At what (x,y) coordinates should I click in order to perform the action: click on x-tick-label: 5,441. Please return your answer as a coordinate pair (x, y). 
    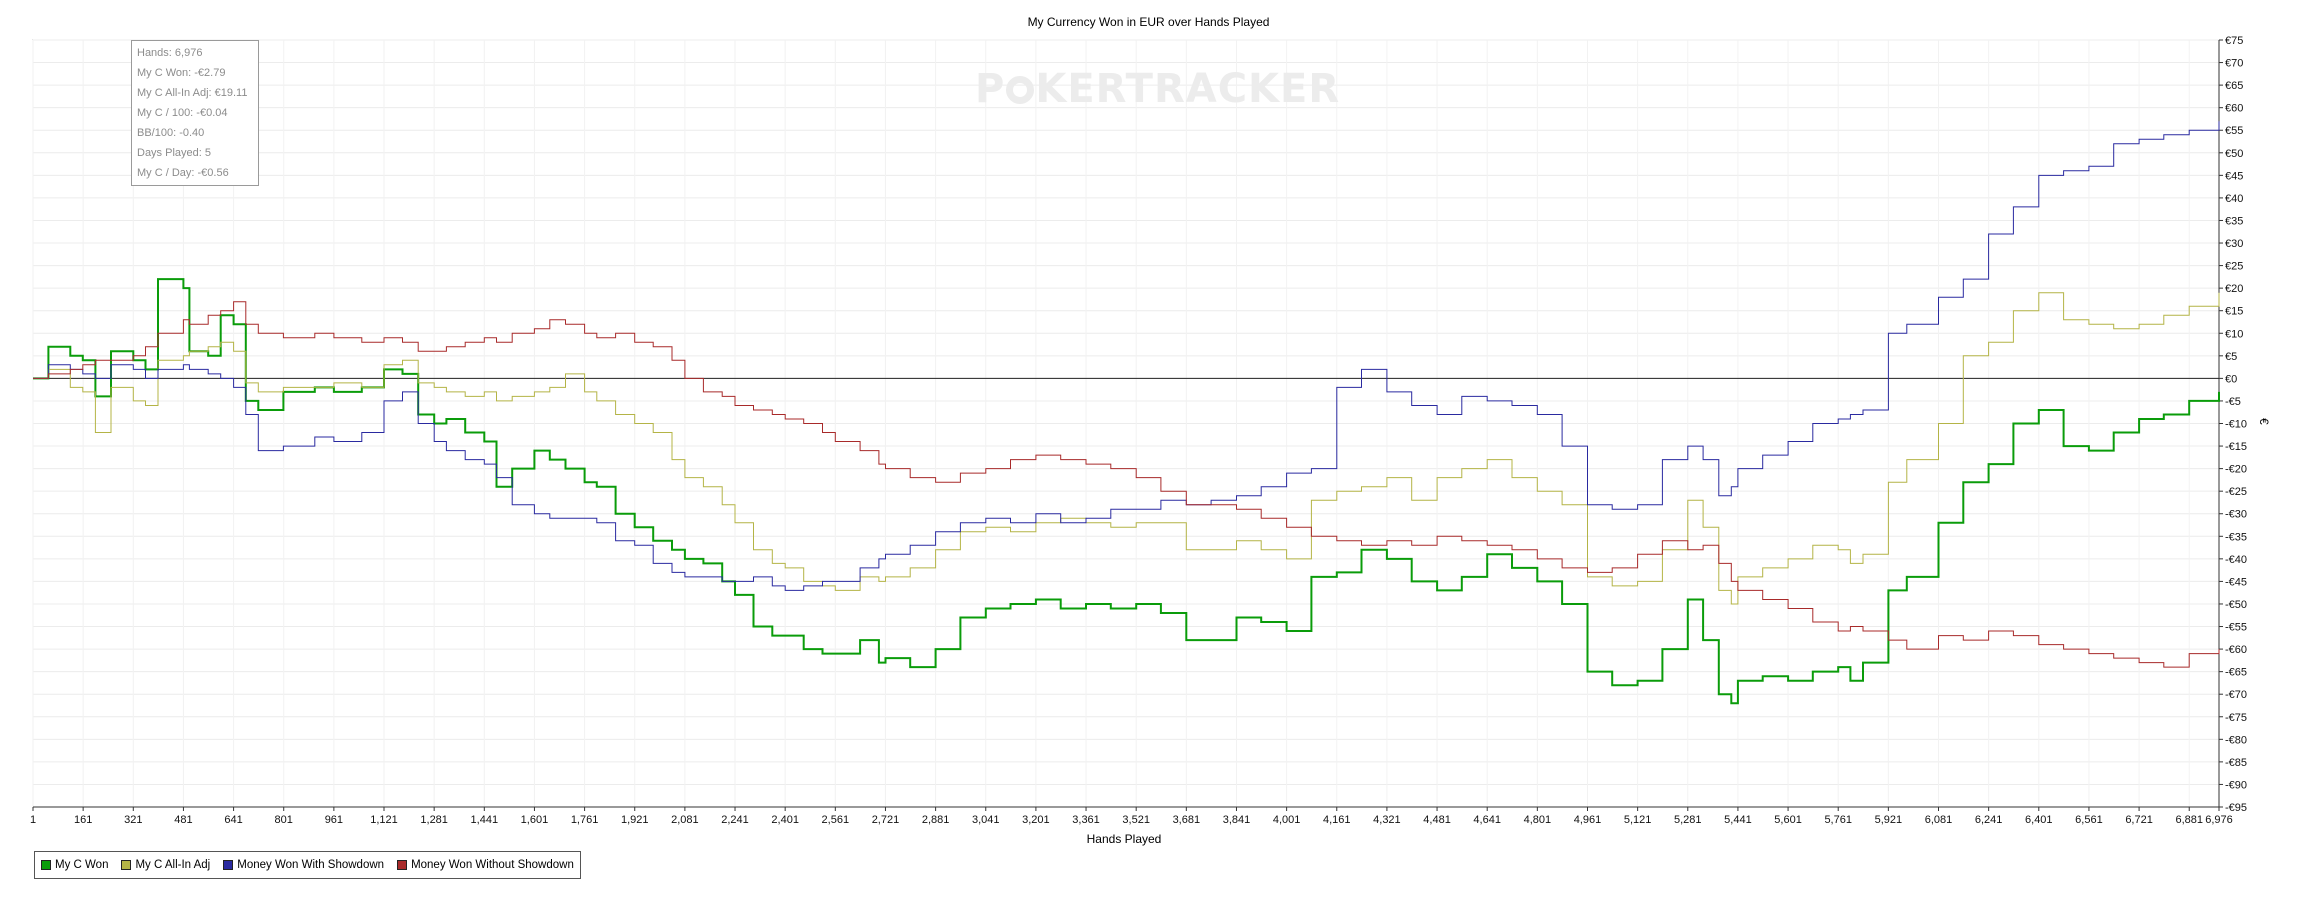
    Looking at the image, I should click on (1738, 820).